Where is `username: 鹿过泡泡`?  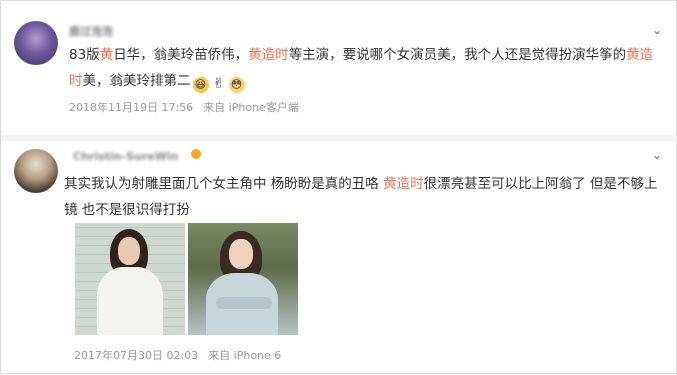
username: 鹿过泡泡 is located at coordinates (91, 31).